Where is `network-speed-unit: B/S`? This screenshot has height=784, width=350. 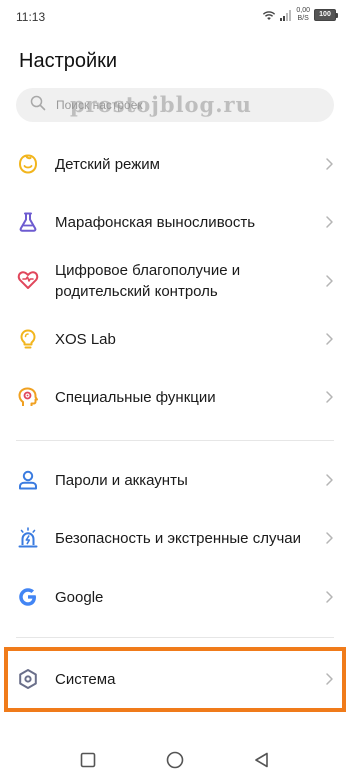
network-speed-unit: B/S is located at coordinates (303, 18).